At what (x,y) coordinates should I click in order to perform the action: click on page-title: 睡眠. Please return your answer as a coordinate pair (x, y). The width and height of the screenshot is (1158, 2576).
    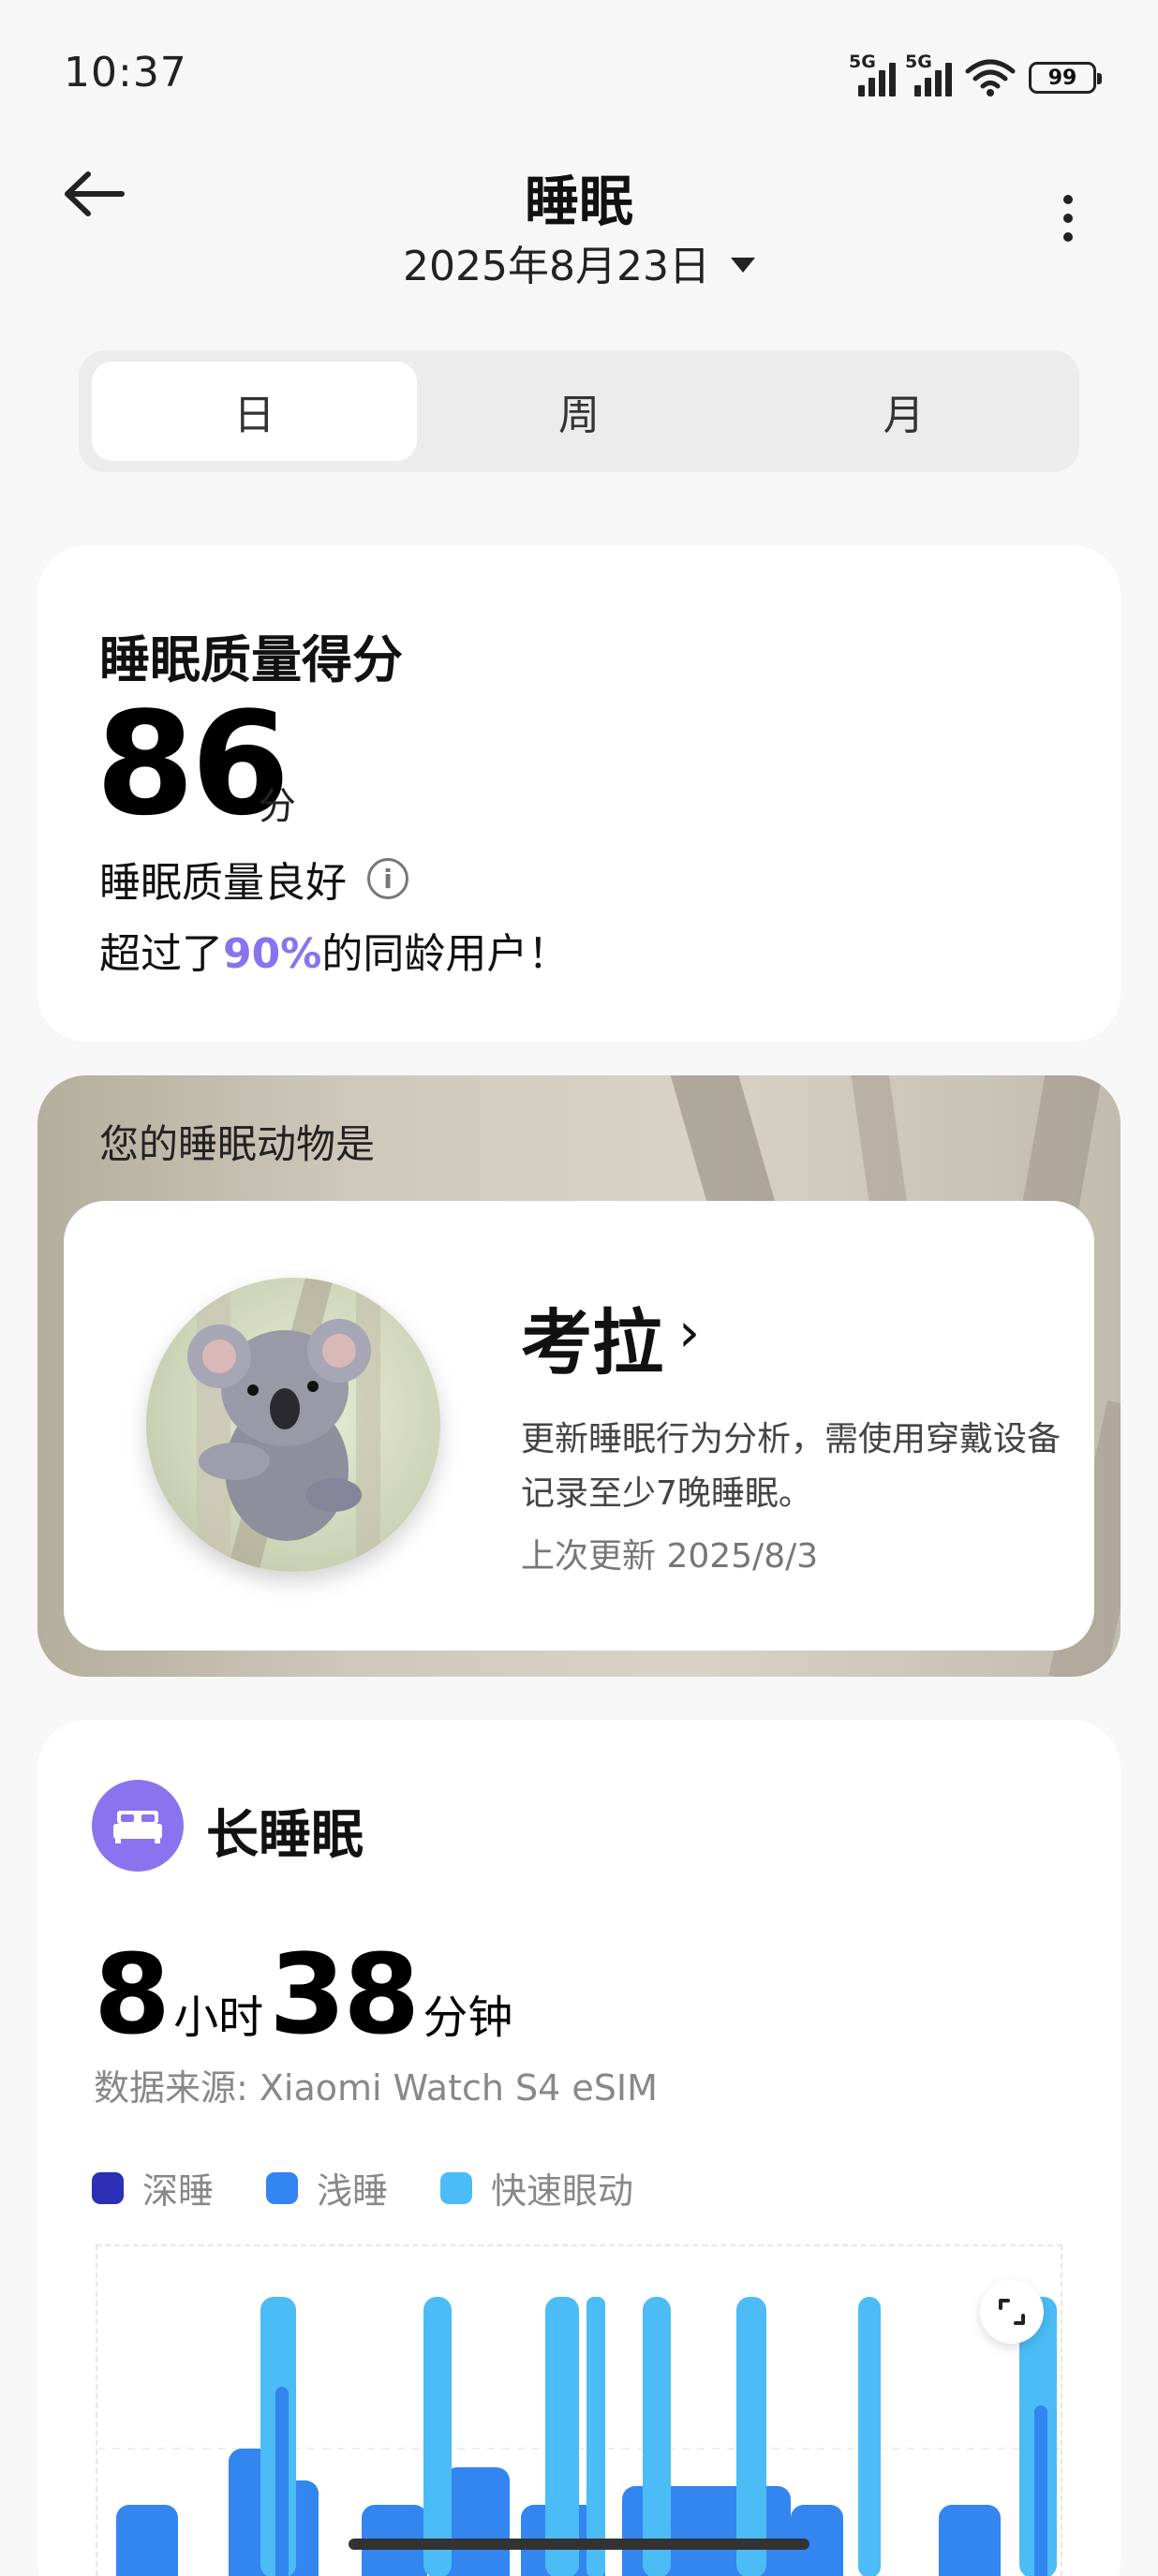
    Looking at the image, I should click on (578, 201).